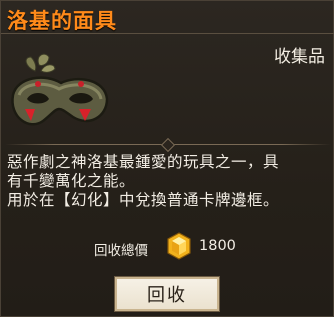 The image size is (334, 317). Describe the element at coordinates (60, 89) in the screenshot. I see `masquerade-mask-icon` at that location.